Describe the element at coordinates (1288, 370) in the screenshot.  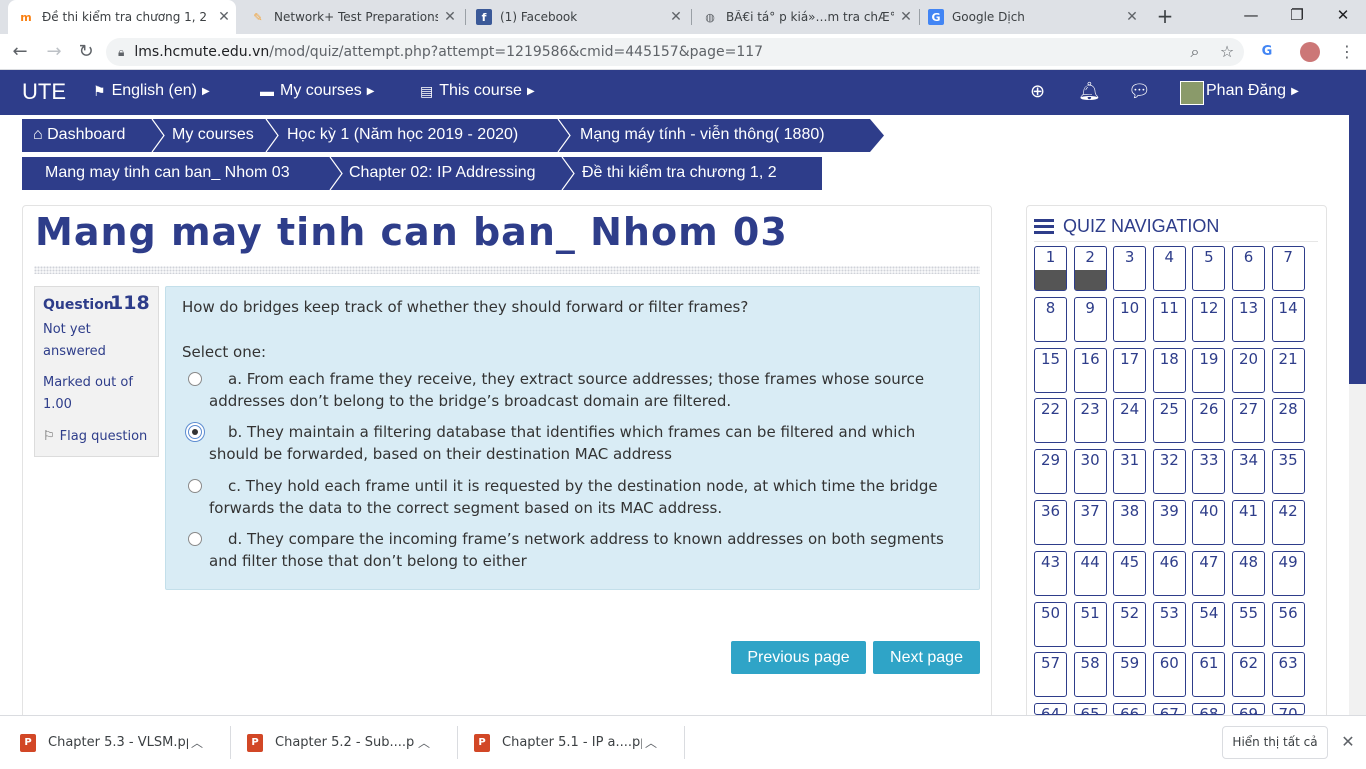
I see `quiz-nav-button: 21` at that location.